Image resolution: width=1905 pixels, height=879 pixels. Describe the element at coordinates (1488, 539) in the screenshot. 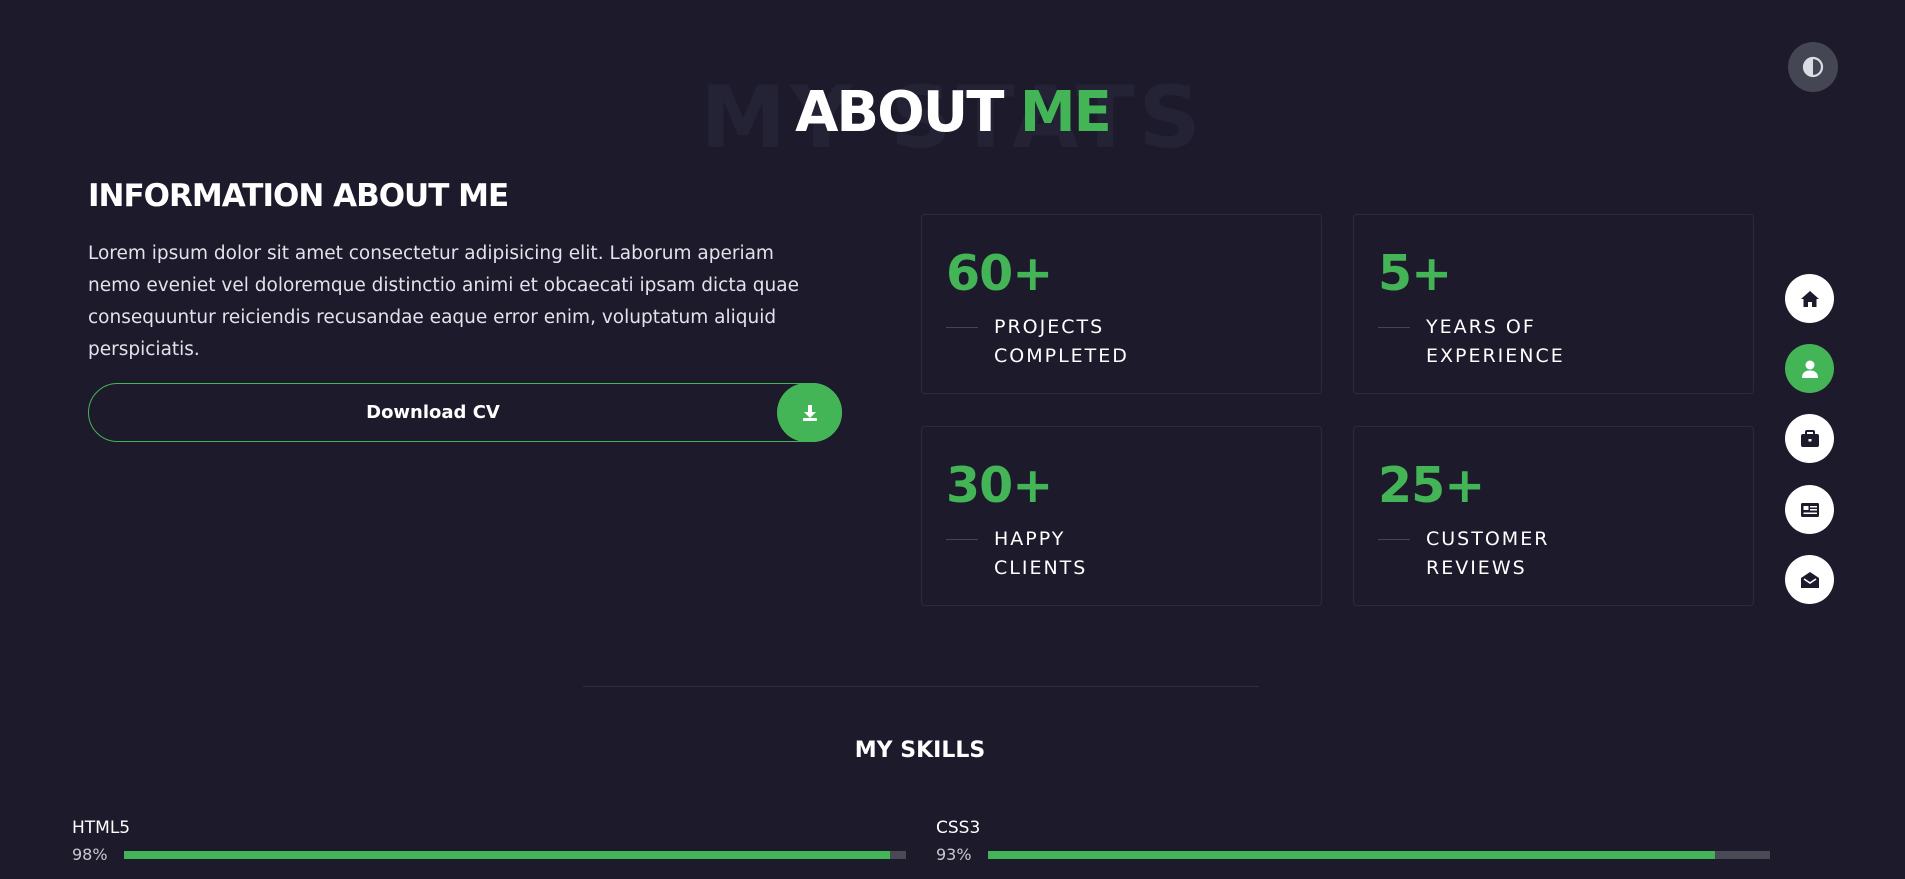

I see `stat-label-line: CUSTOMER` at that location.